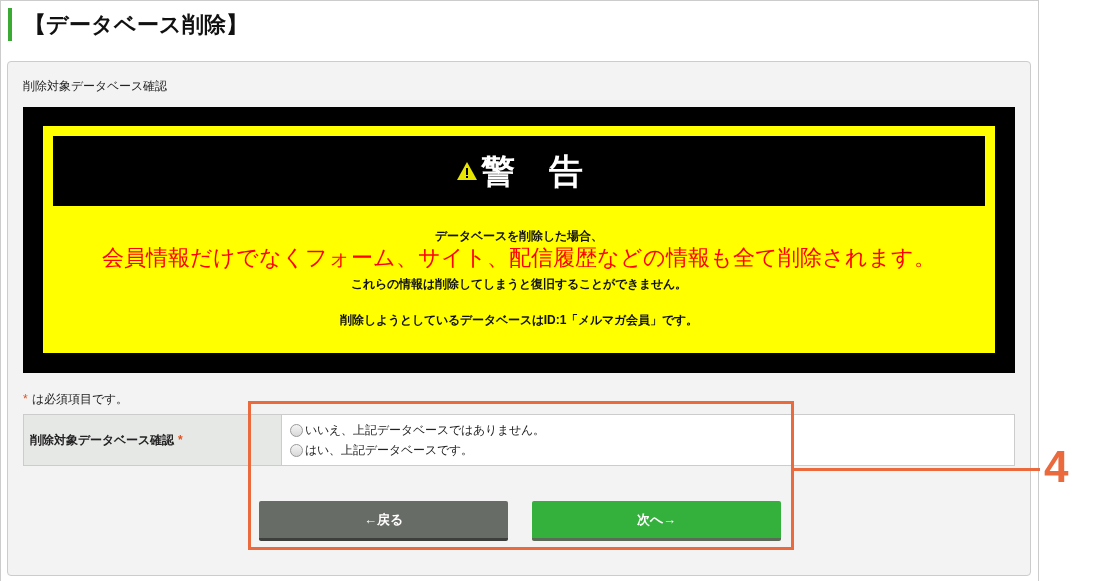 Image resolution: width=1093 pixels, height=581 pixels. What do you see at coordinates (519, 284) in the screenshot?
I see `warning-text: これらの情報は削除してしまうと復旧することができません。` at bounding box center [519, 284].